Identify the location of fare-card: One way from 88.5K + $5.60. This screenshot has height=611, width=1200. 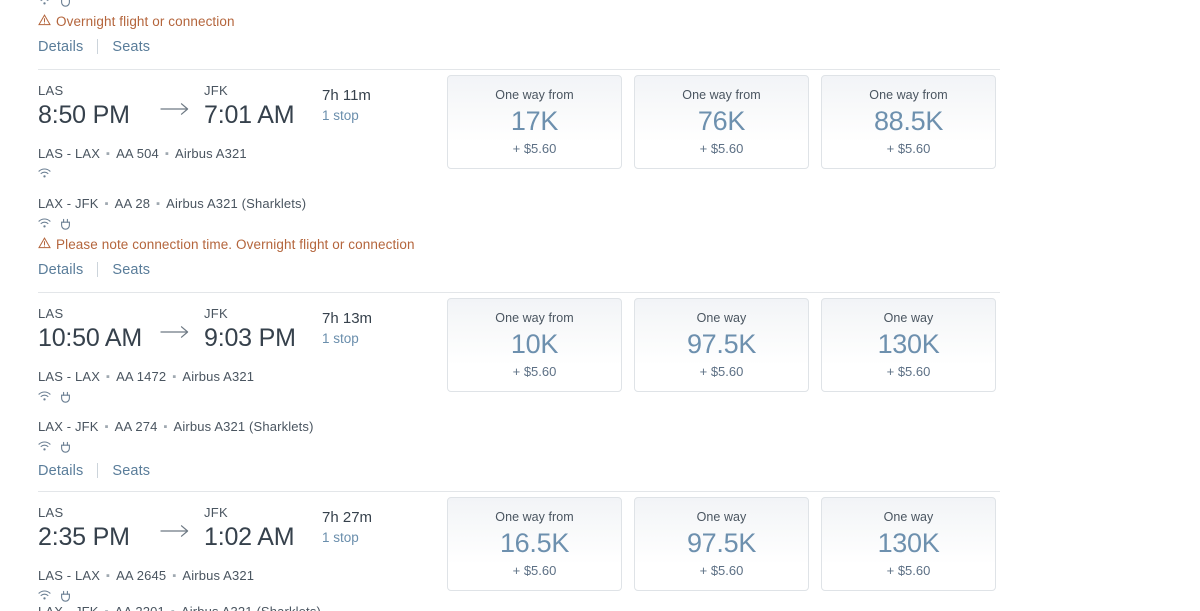
(908, 122).